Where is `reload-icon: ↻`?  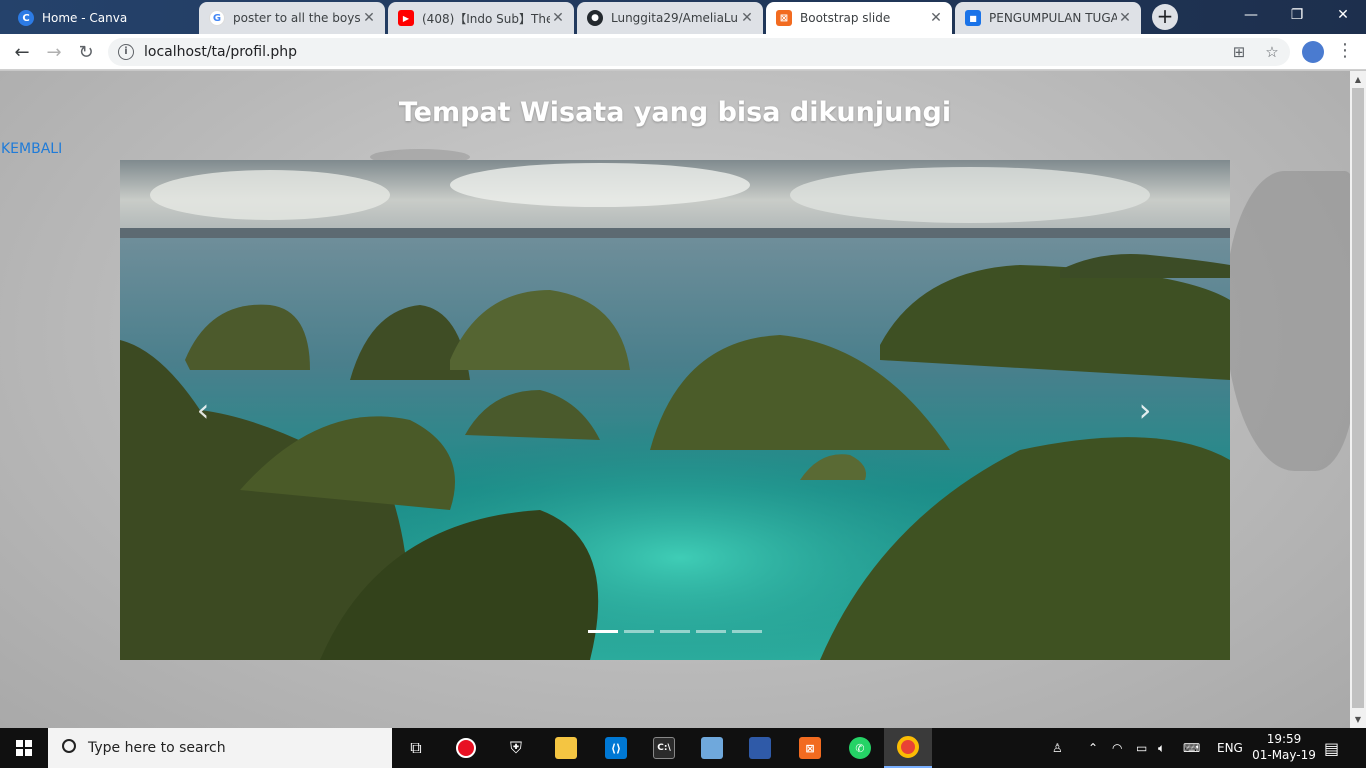
reload-icon: ↻ is located at coordinates (86, 52).